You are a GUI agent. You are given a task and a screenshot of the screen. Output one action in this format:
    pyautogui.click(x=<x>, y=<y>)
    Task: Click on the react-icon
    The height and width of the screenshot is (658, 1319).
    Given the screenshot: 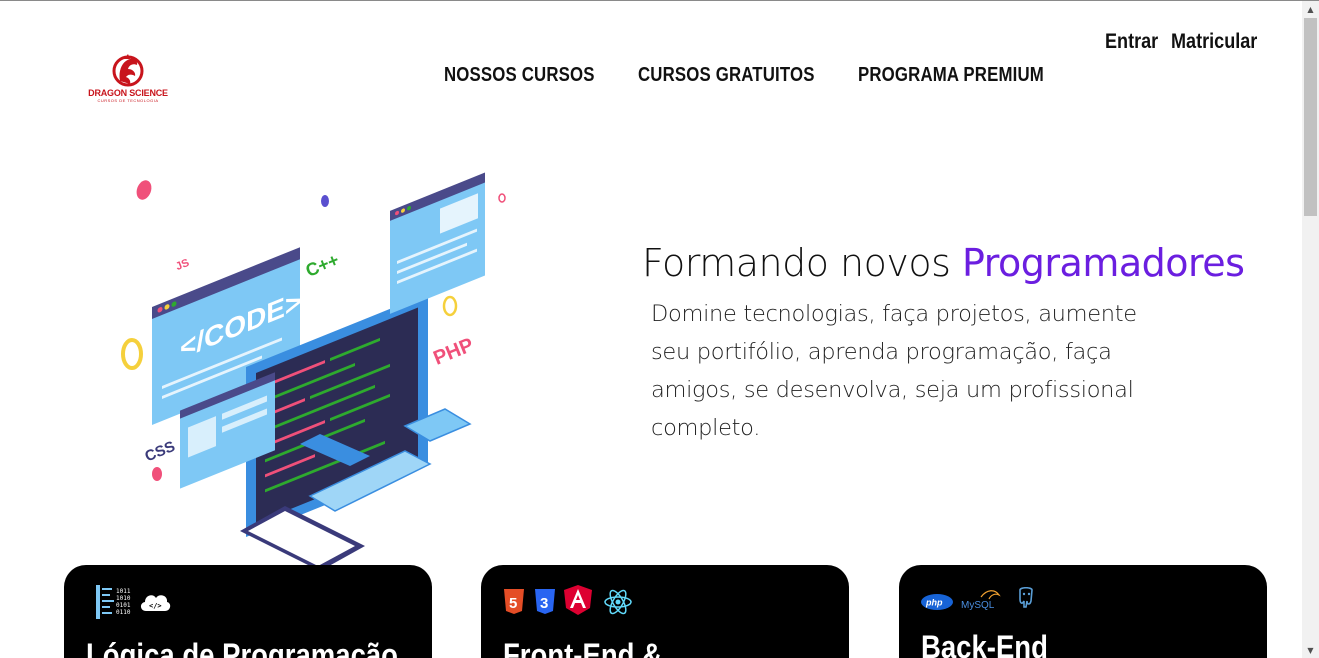 What is the action you would take?
    pyautogui.click(x=618, y=602)
    